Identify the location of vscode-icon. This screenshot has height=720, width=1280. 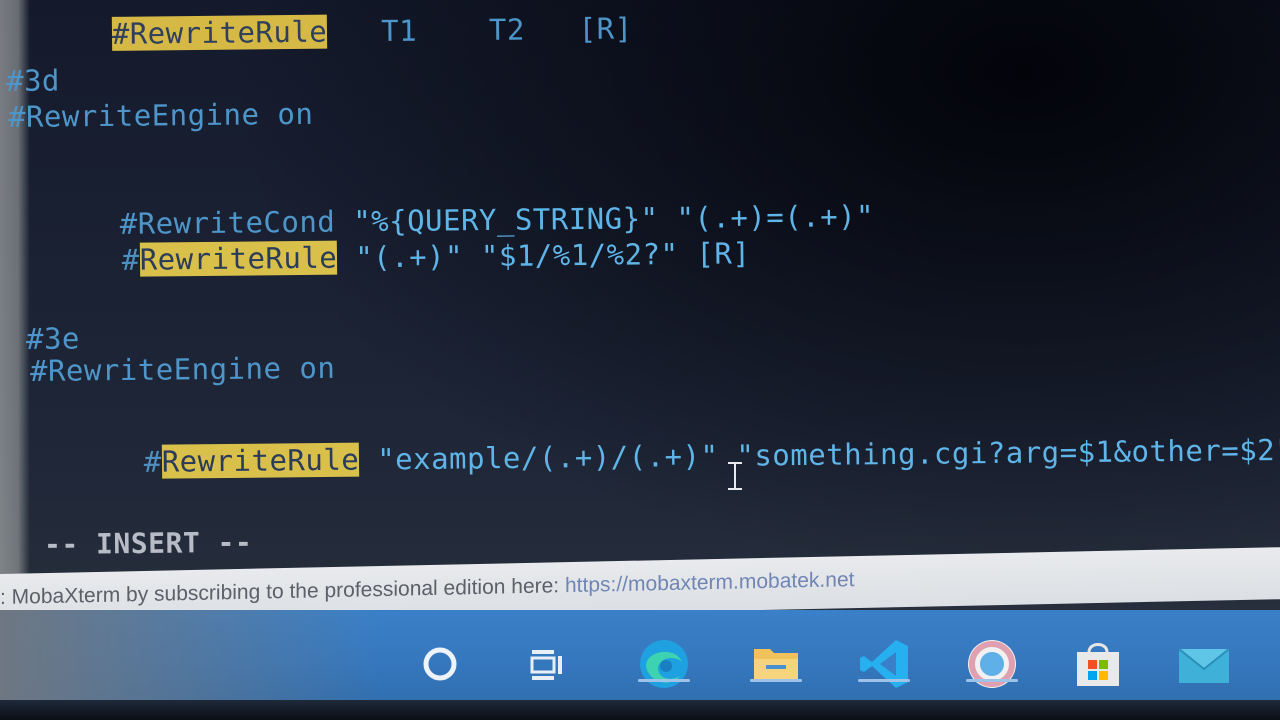
(884, 664).